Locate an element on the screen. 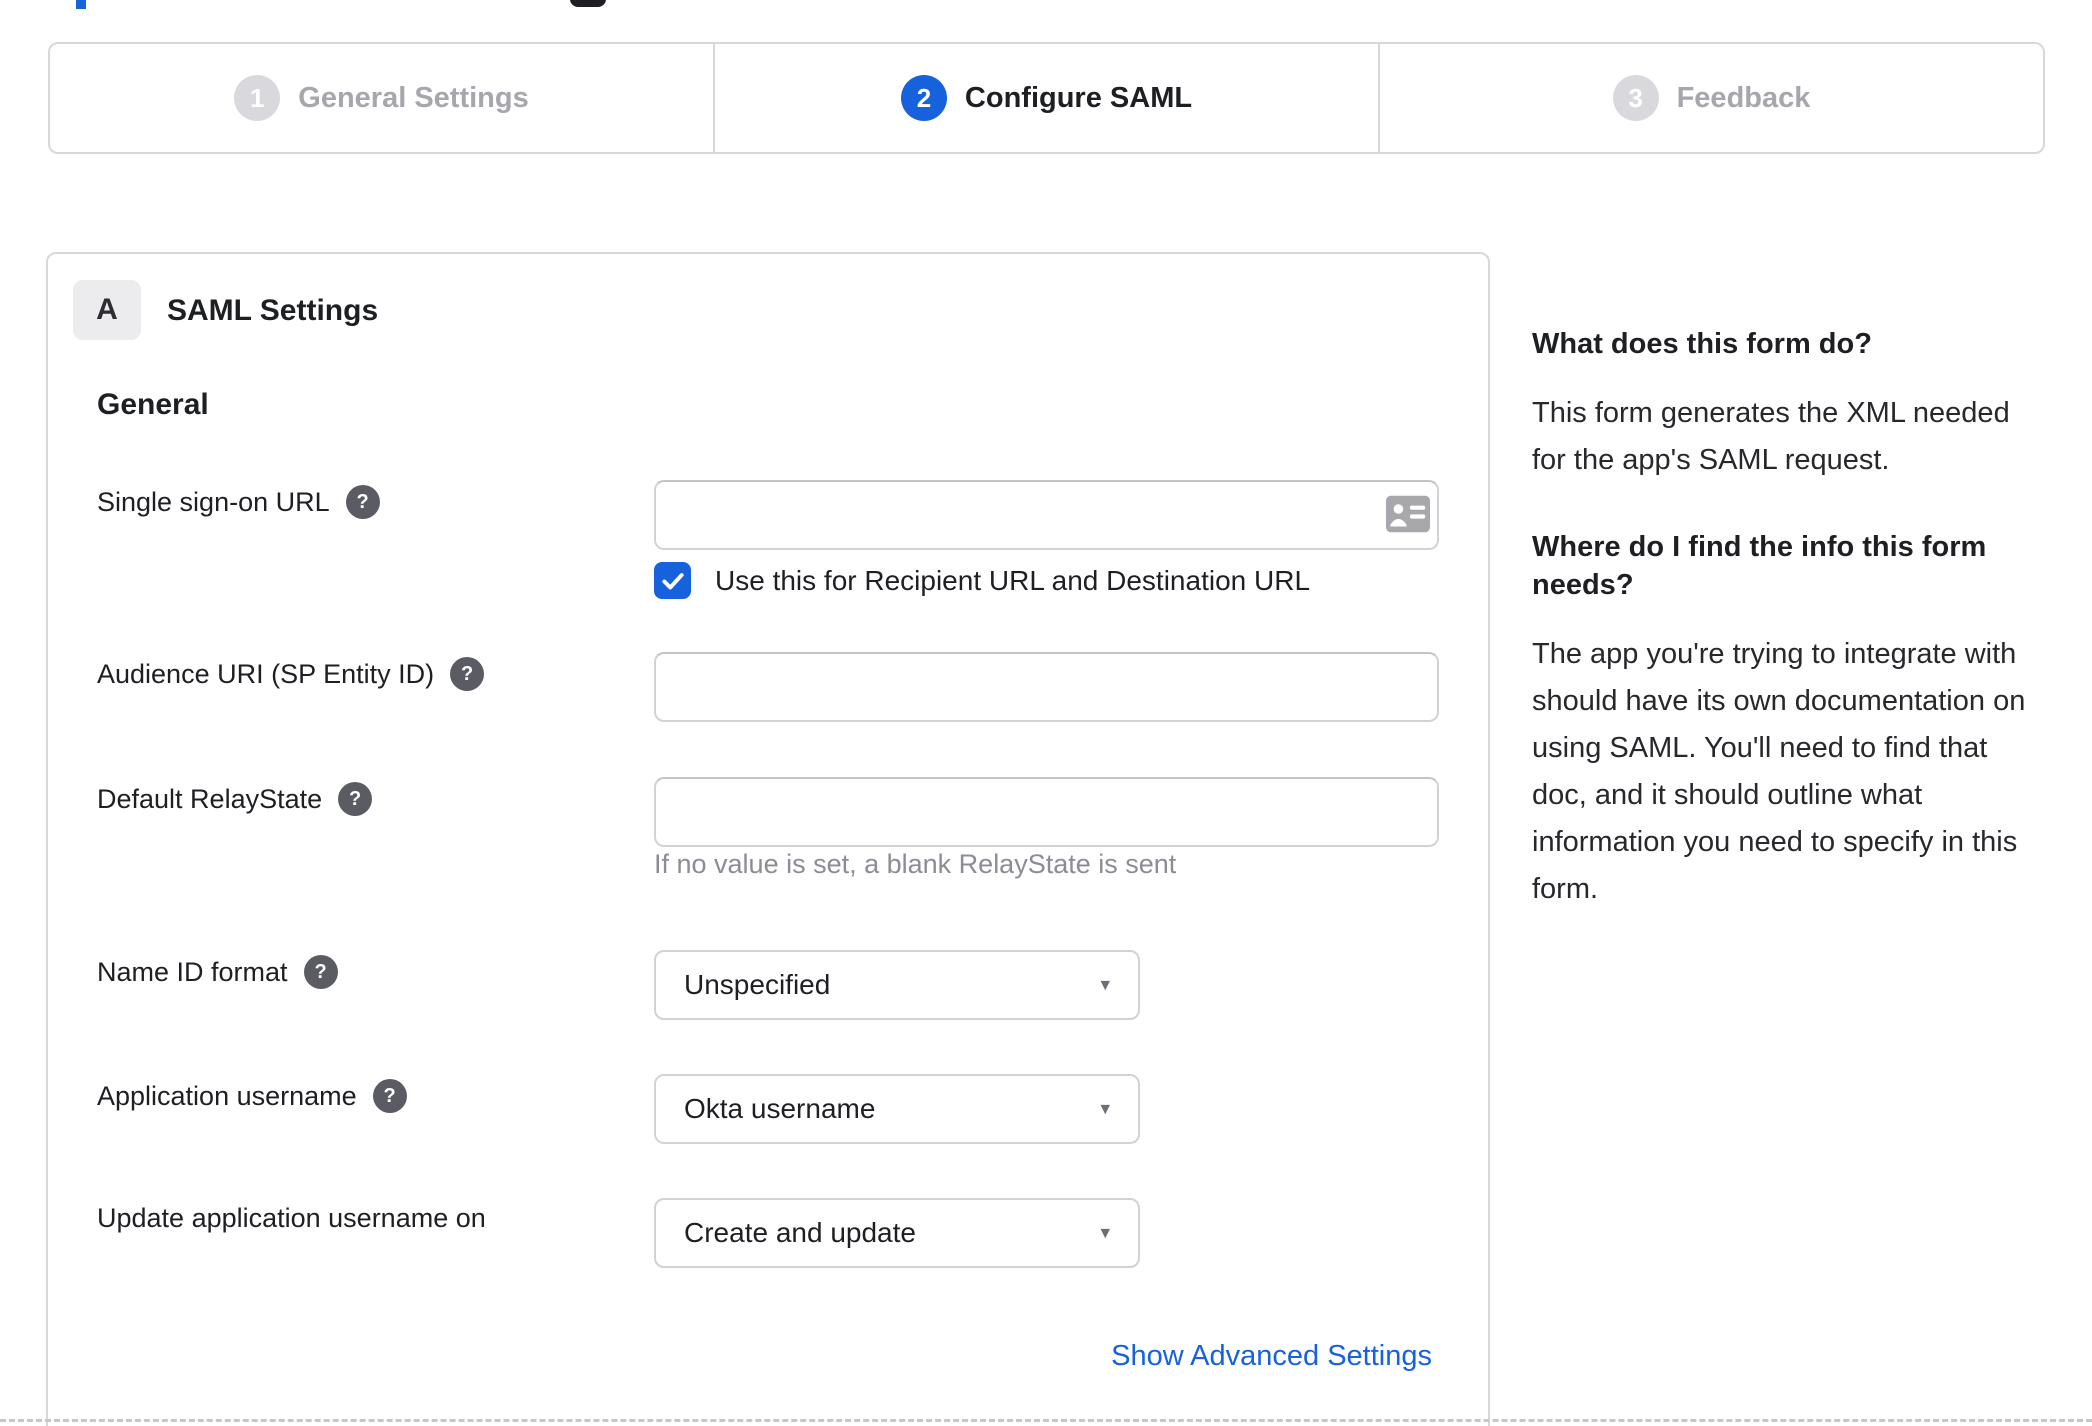 Image resolution: width=2092 pixels, height=1426 pixels. name-id-format-select: Unspecified ▾ is located at coordinates (897, 985).